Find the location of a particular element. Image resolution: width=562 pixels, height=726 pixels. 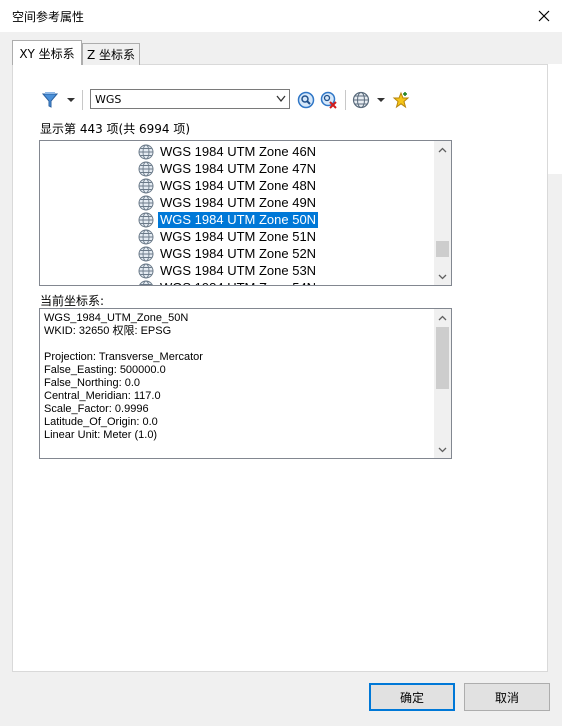

tab-z-coordinate-system: Z 坐标系 is located at coordinates (111, 54).